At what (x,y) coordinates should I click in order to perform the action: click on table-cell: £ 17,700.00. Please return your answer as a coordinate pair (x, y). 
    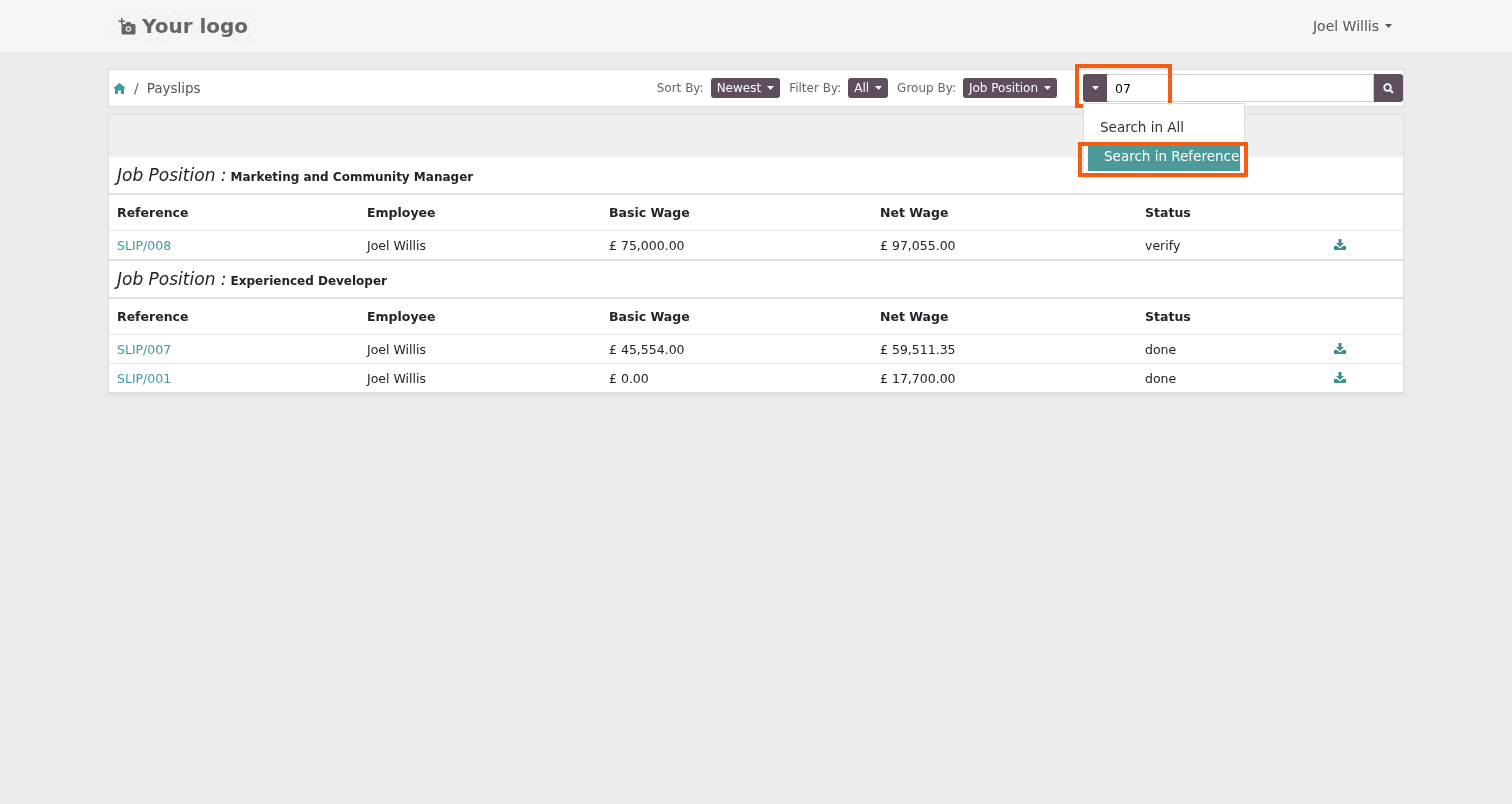
    Looking at the image, I should click on (918, 378).